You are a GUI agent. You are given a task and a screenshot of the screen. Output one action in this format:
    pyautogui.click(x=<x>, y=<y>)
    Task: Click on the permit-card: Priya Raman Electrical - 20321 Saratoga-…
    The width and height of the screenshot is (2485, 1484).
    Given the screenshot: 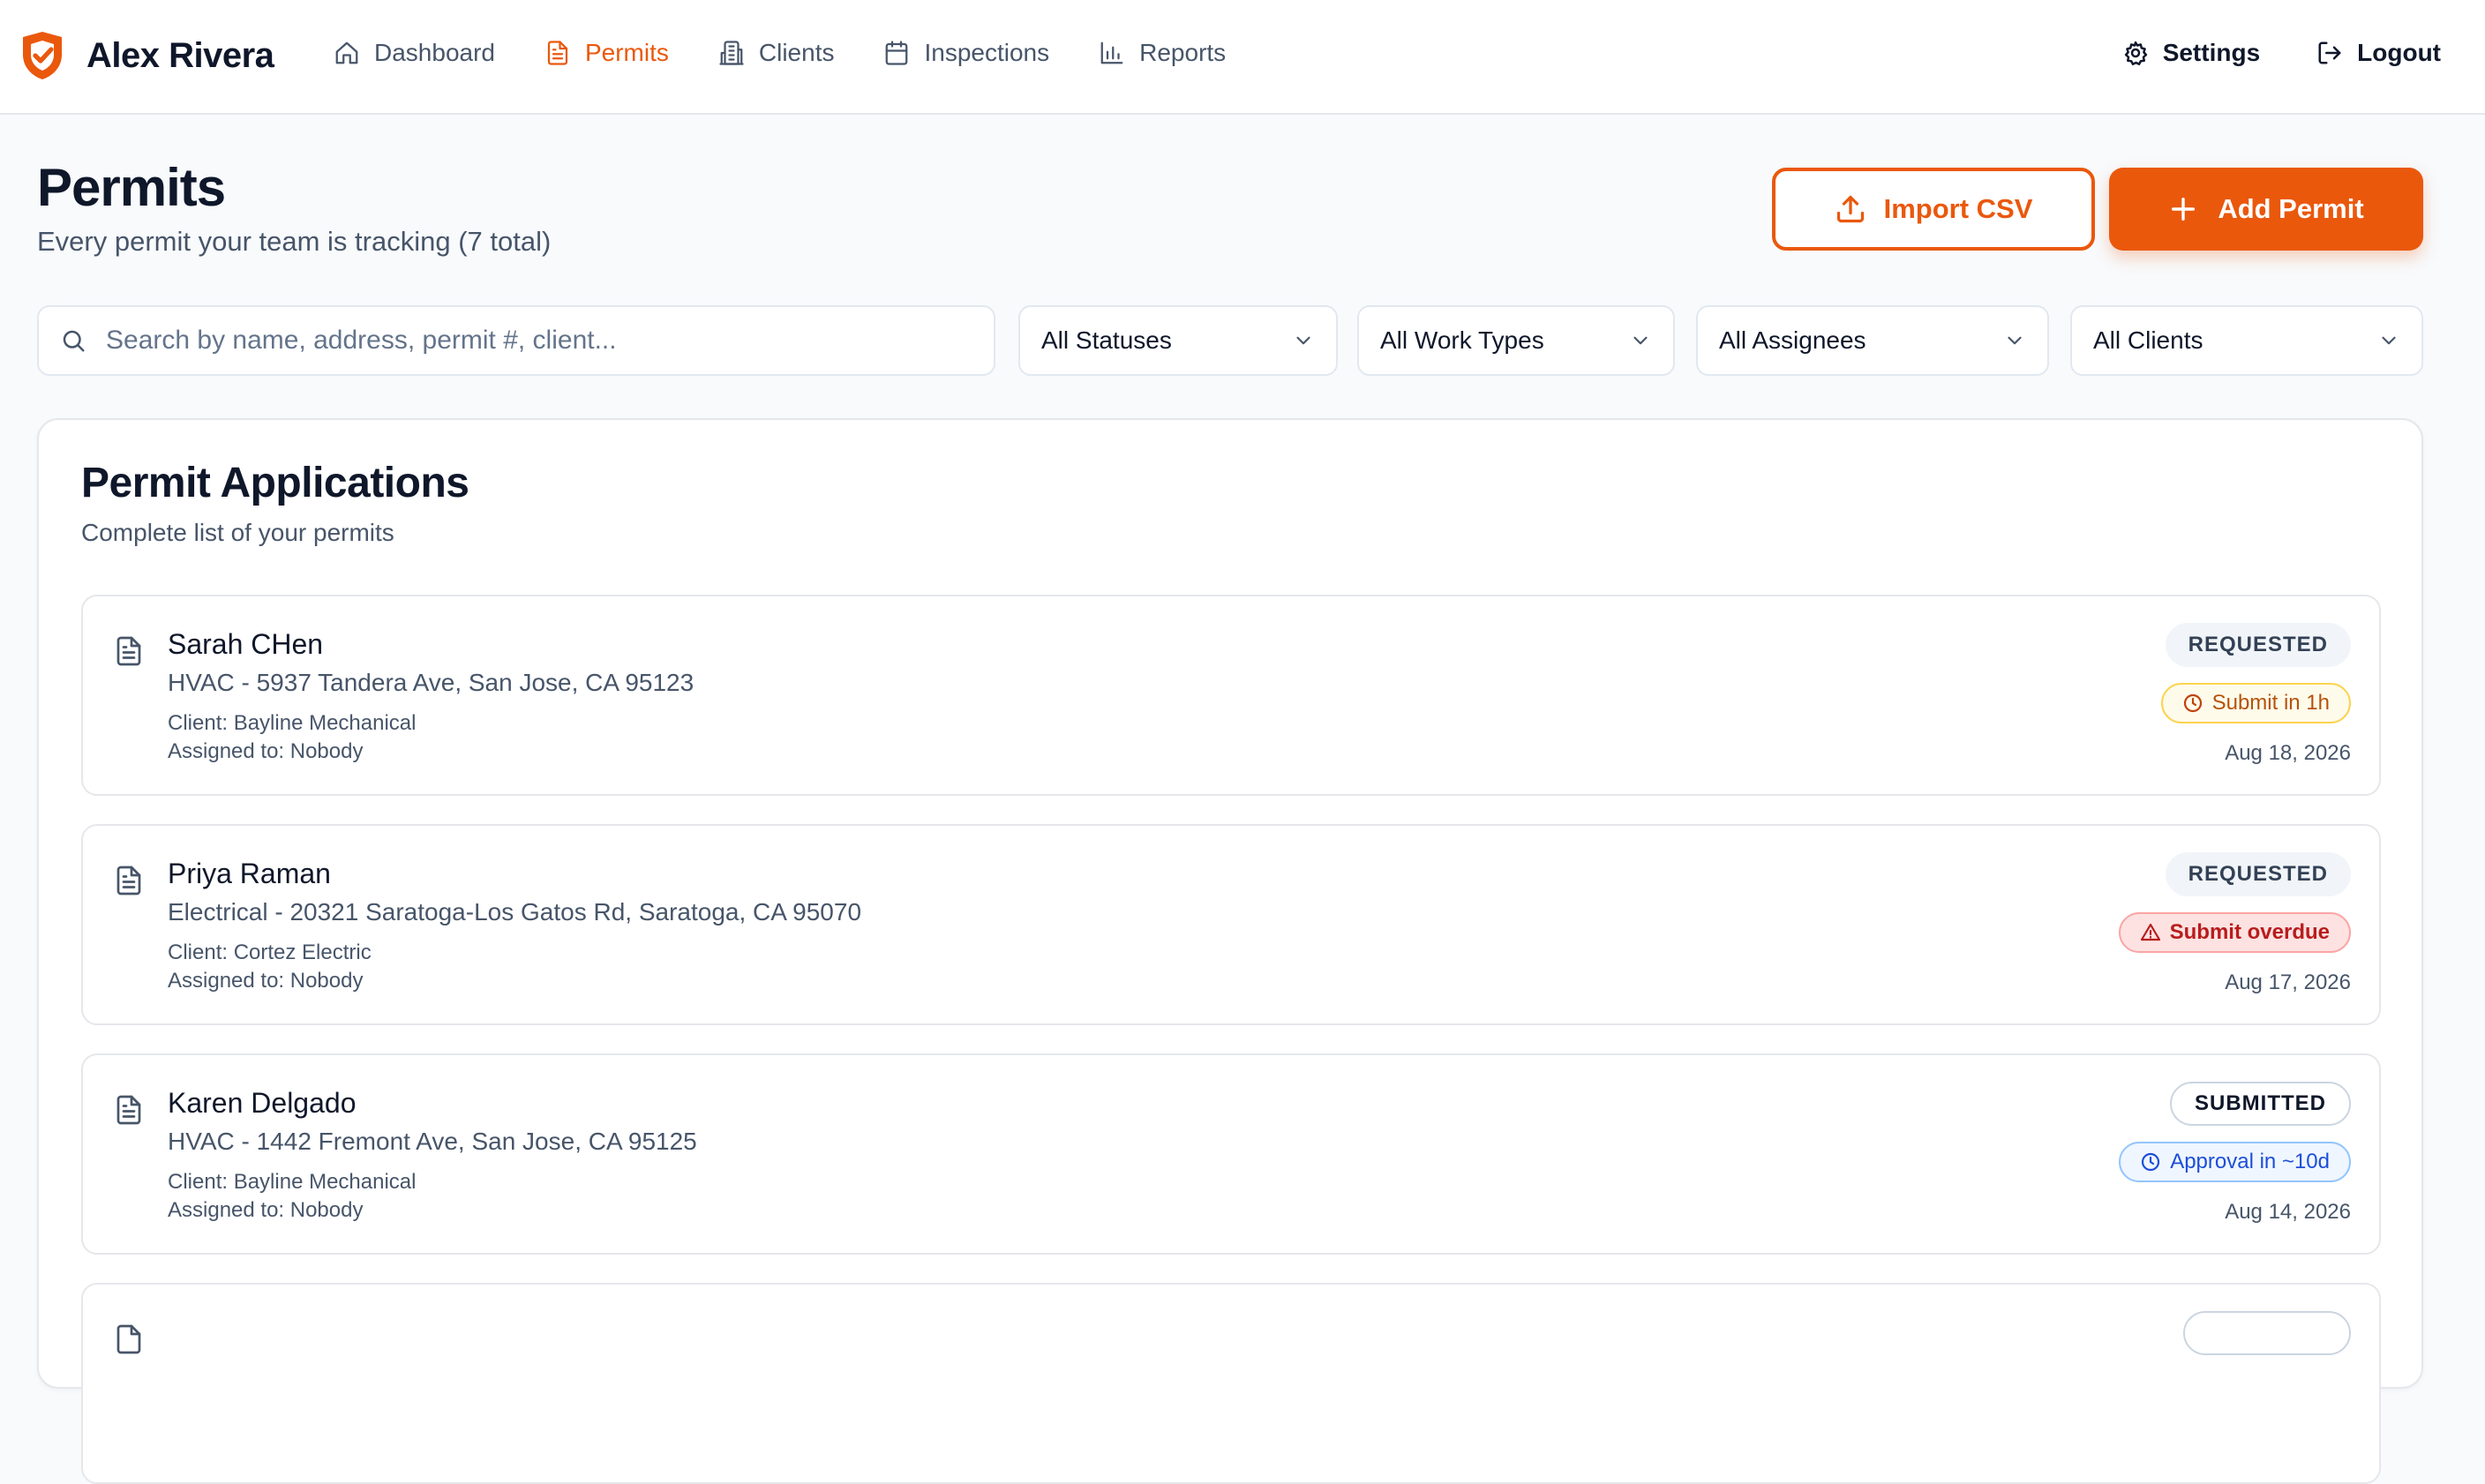 What is the action you would take?
    pyautogui.click(x=1231, y=924)
    